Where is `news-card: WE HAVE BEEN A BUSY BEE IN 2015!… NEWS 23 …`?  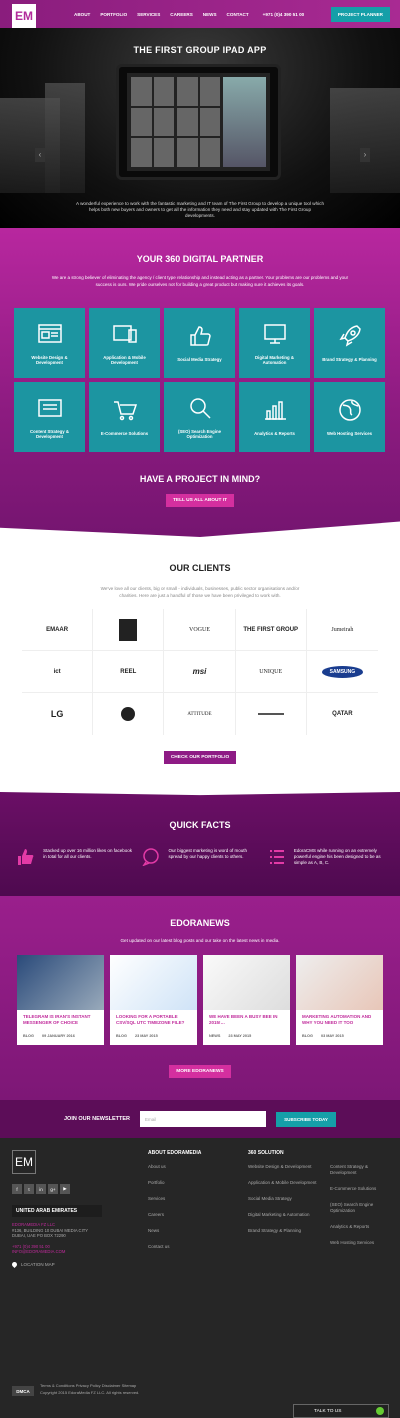 news-card: WE HAVE BEEN A BUSY BEE IN 2015!… NEWS 23 … is located at coordinates (246, 1000).